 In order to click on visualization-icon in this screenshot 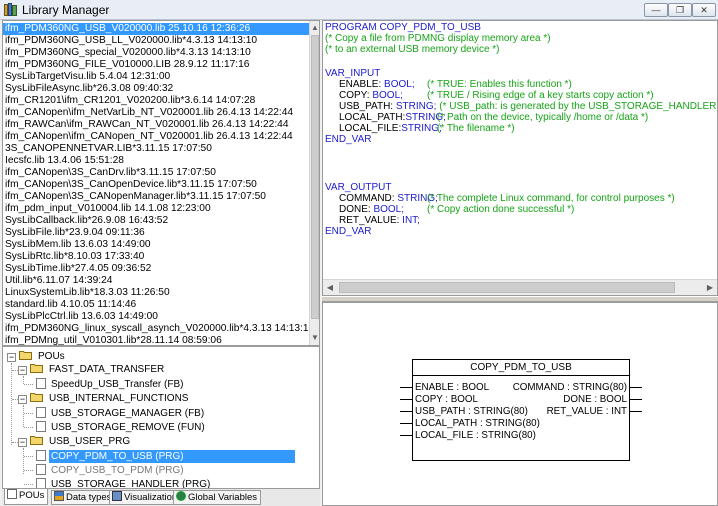, I will do `click(117, 496)`.